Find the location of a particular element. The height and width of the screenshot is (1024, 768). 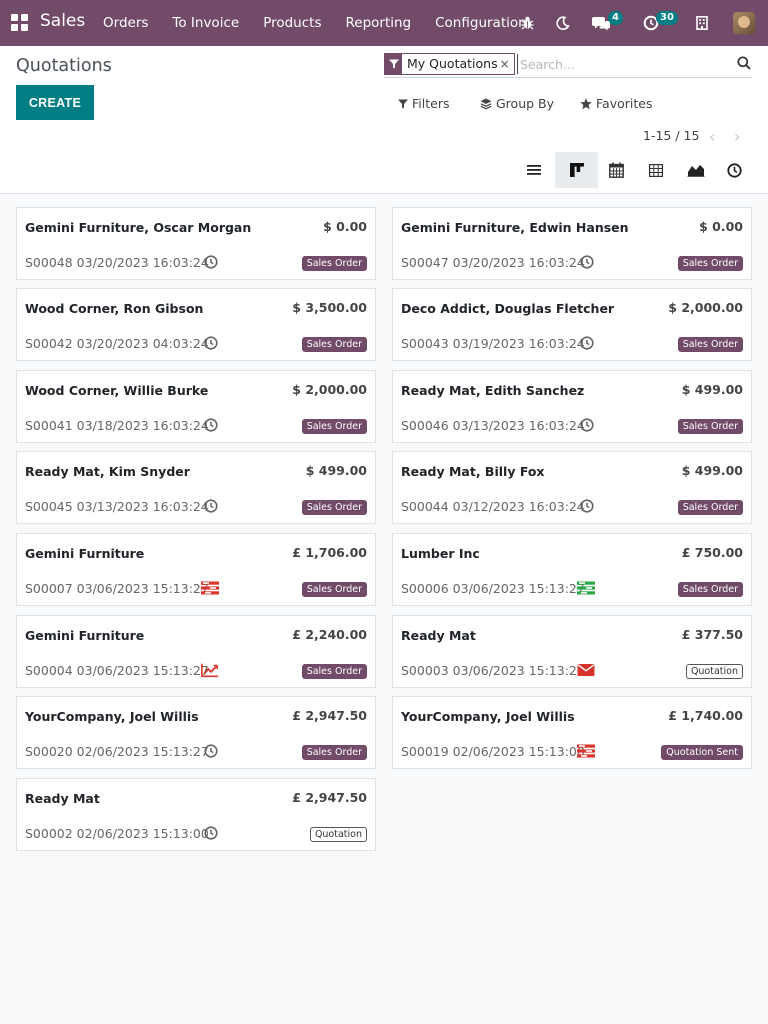

list-view-button is located at coordinates (534, 170).